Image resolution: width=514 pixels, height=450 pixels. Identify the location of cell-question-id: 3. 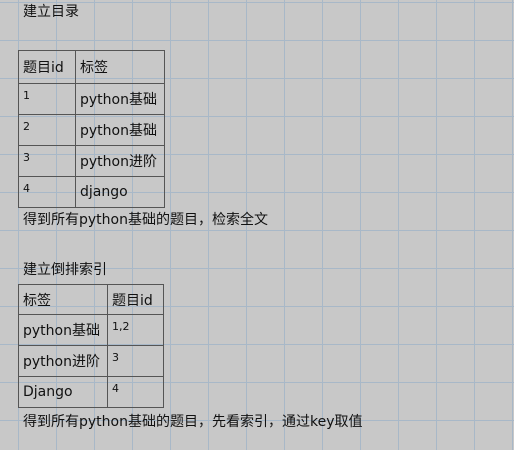
(47, 161).